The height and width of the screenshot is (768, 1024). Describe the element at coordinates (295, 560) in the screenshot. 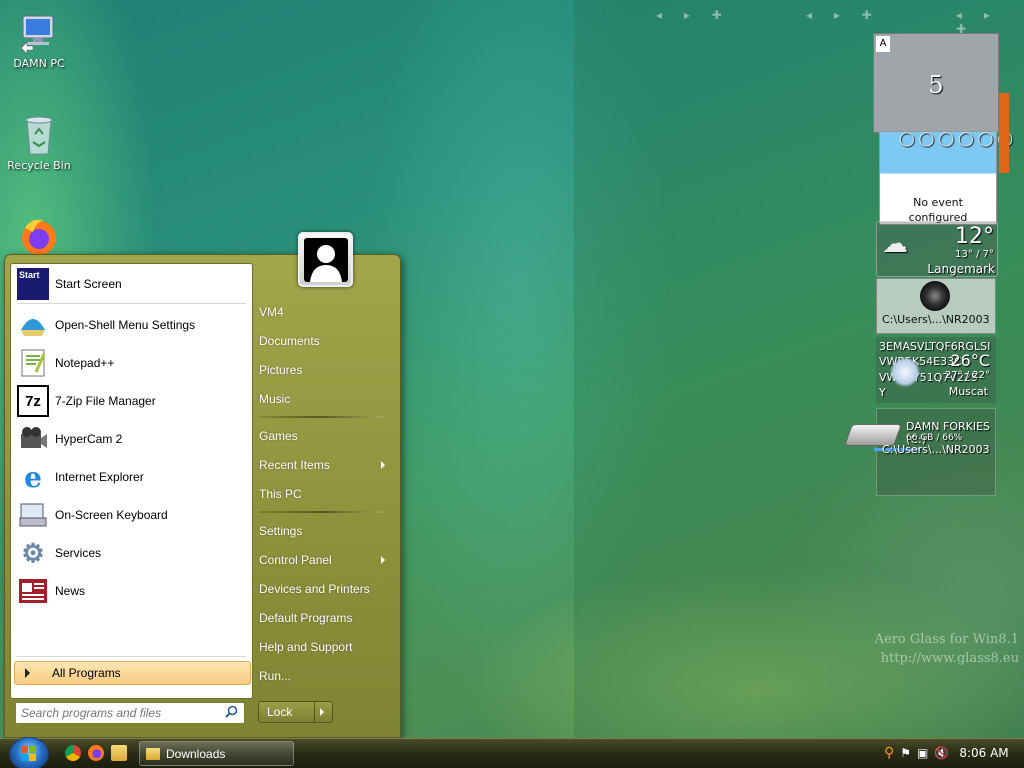

I see `menu-item-label: Control Panel` at that location.